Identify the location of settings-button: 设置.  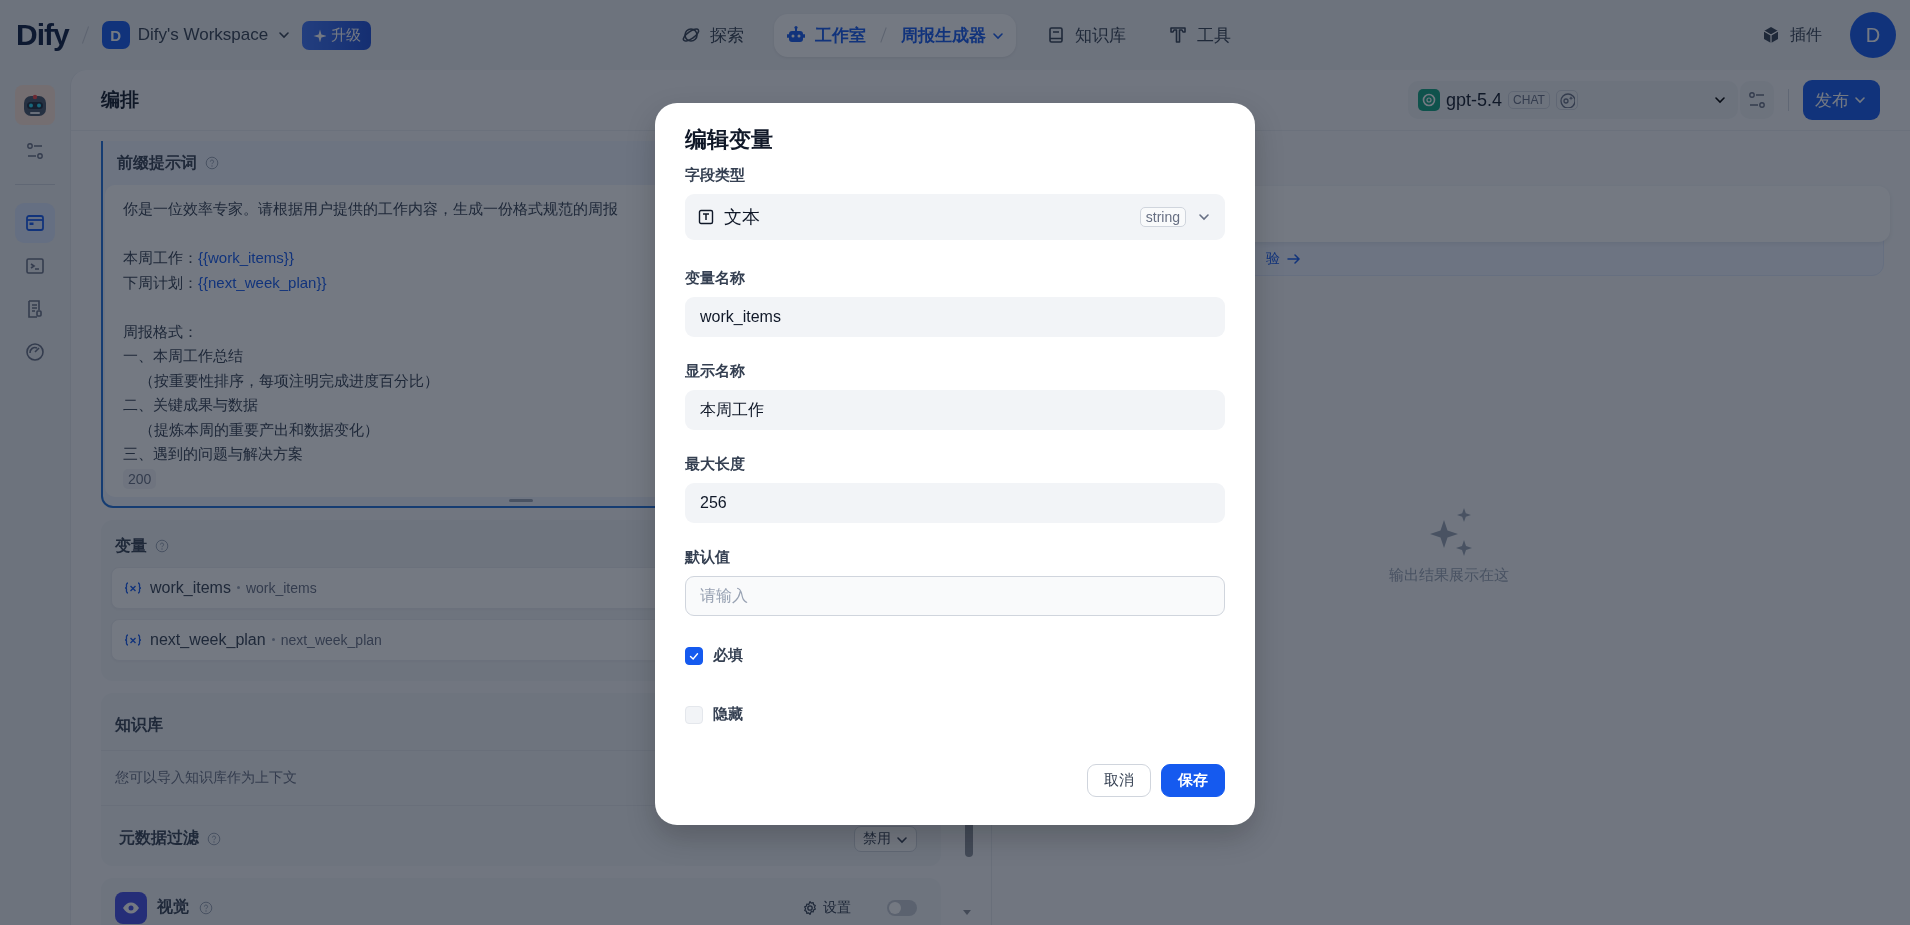
(826, 907).